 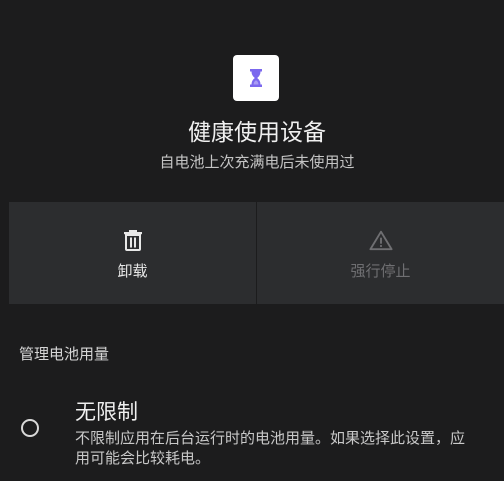 I want to click on uninstall-label: 卸载, so click(x=132, y=271).